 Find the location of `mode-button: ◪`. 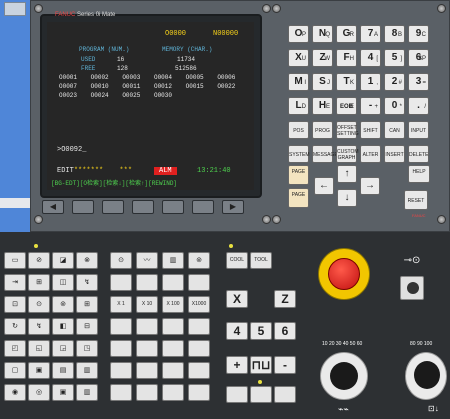

mode-button: ◪ is located at coordinates (63, 260).